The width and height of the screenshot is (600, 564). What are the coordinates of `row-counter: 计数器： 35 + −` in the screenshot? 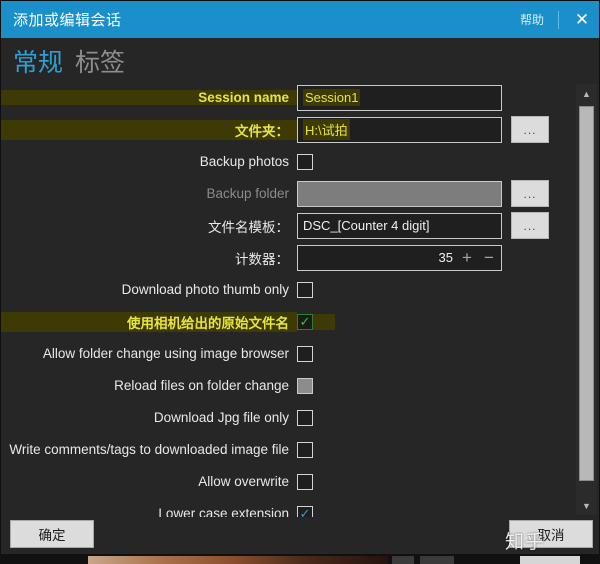 It's located at (287, 257).